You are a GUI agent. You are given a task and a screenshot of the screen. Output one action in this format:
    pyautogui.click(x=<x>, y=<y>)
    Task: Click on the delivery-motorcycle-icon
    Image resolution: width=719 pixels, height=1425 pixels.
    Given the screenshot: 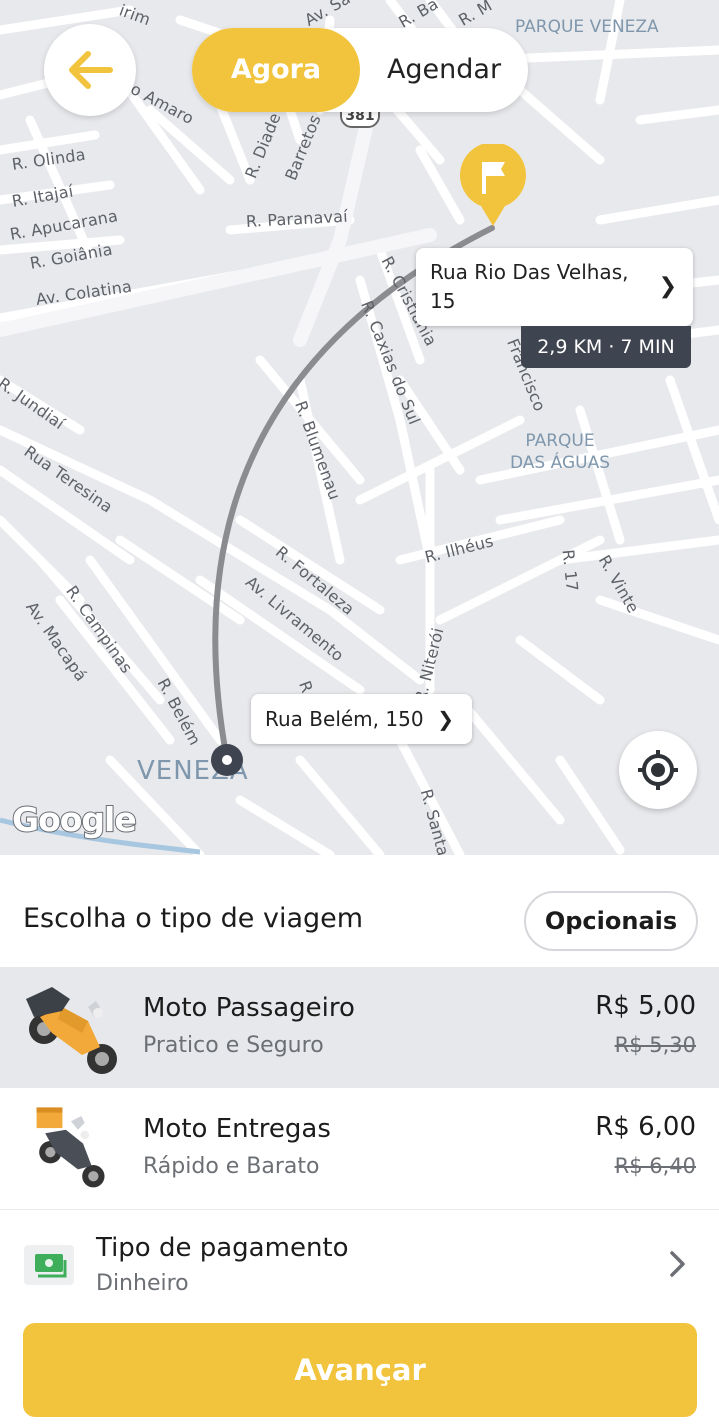 What is the action you would take?
    pyautogui.click(x=70, y=1147)
    